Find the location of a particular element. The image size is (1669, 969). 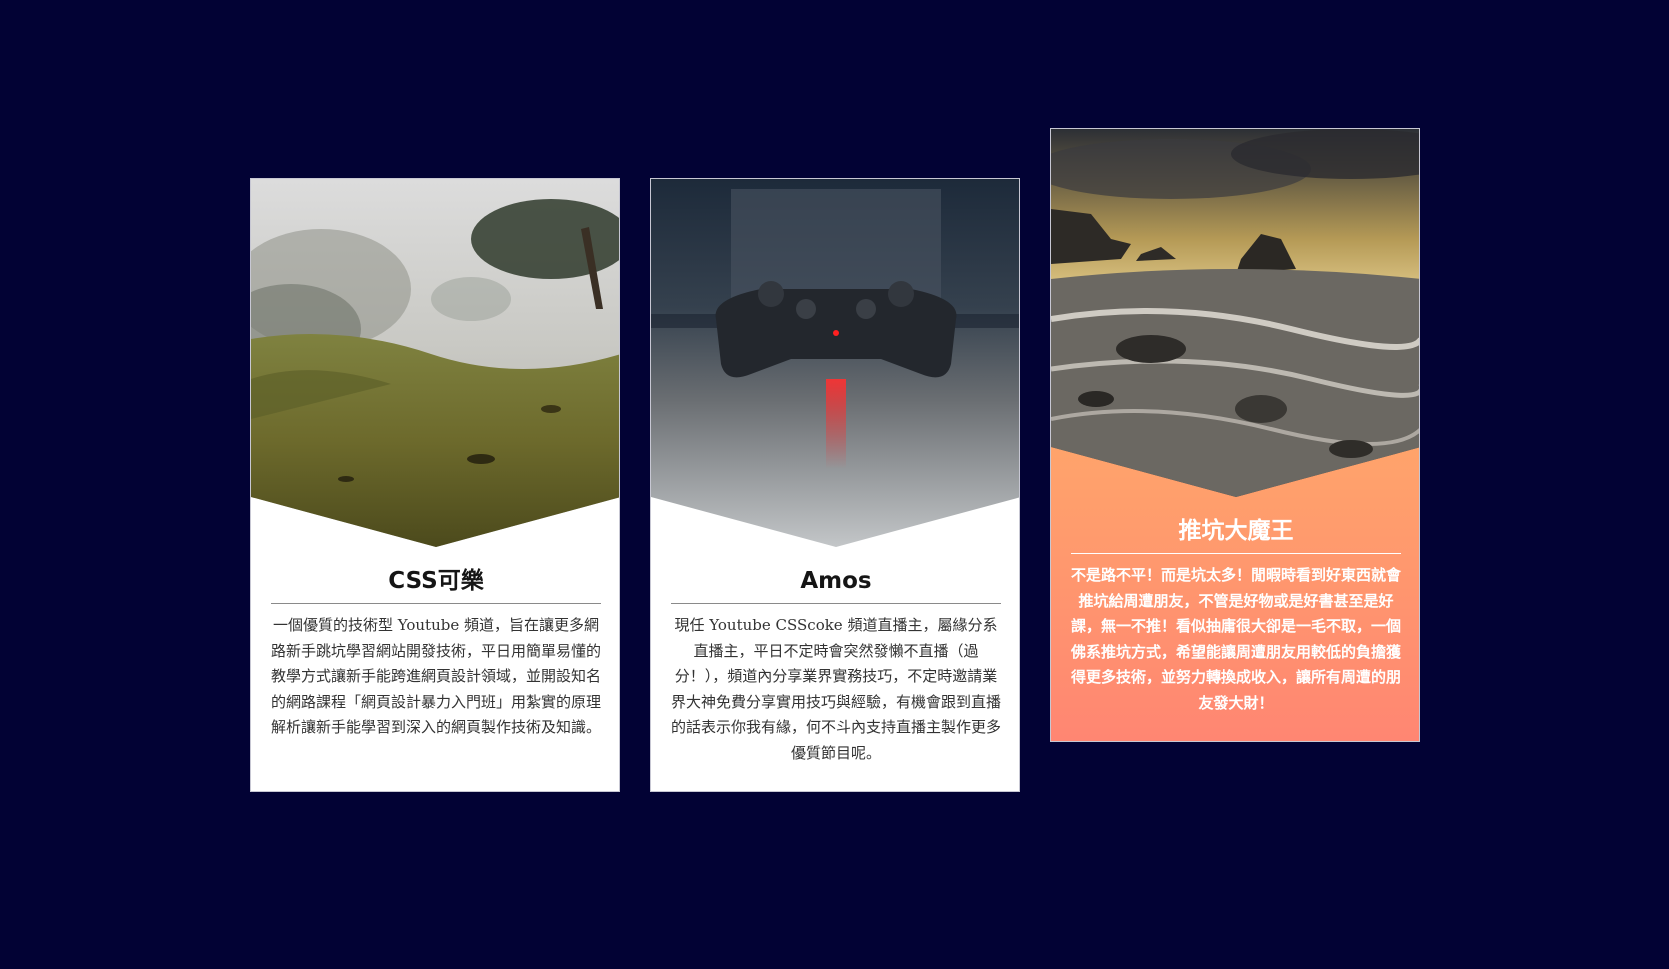

card-image-game-controller is located at coordinates (835, 363).